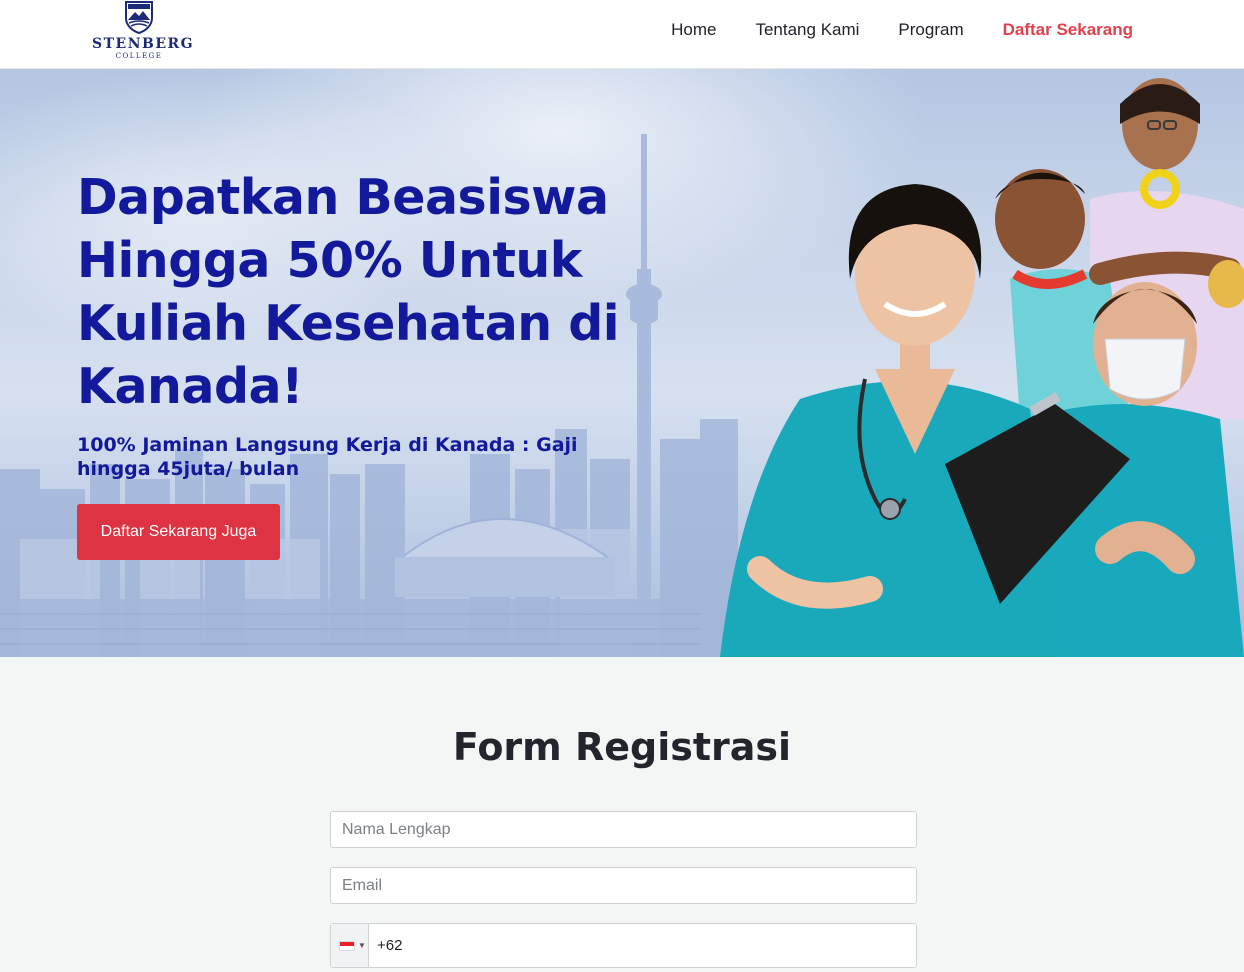 The width and height of the screenshot is (1244, 972). Describe the element at coordinates (623, 829) in the screenshot. I see `full-name-input` at that location.